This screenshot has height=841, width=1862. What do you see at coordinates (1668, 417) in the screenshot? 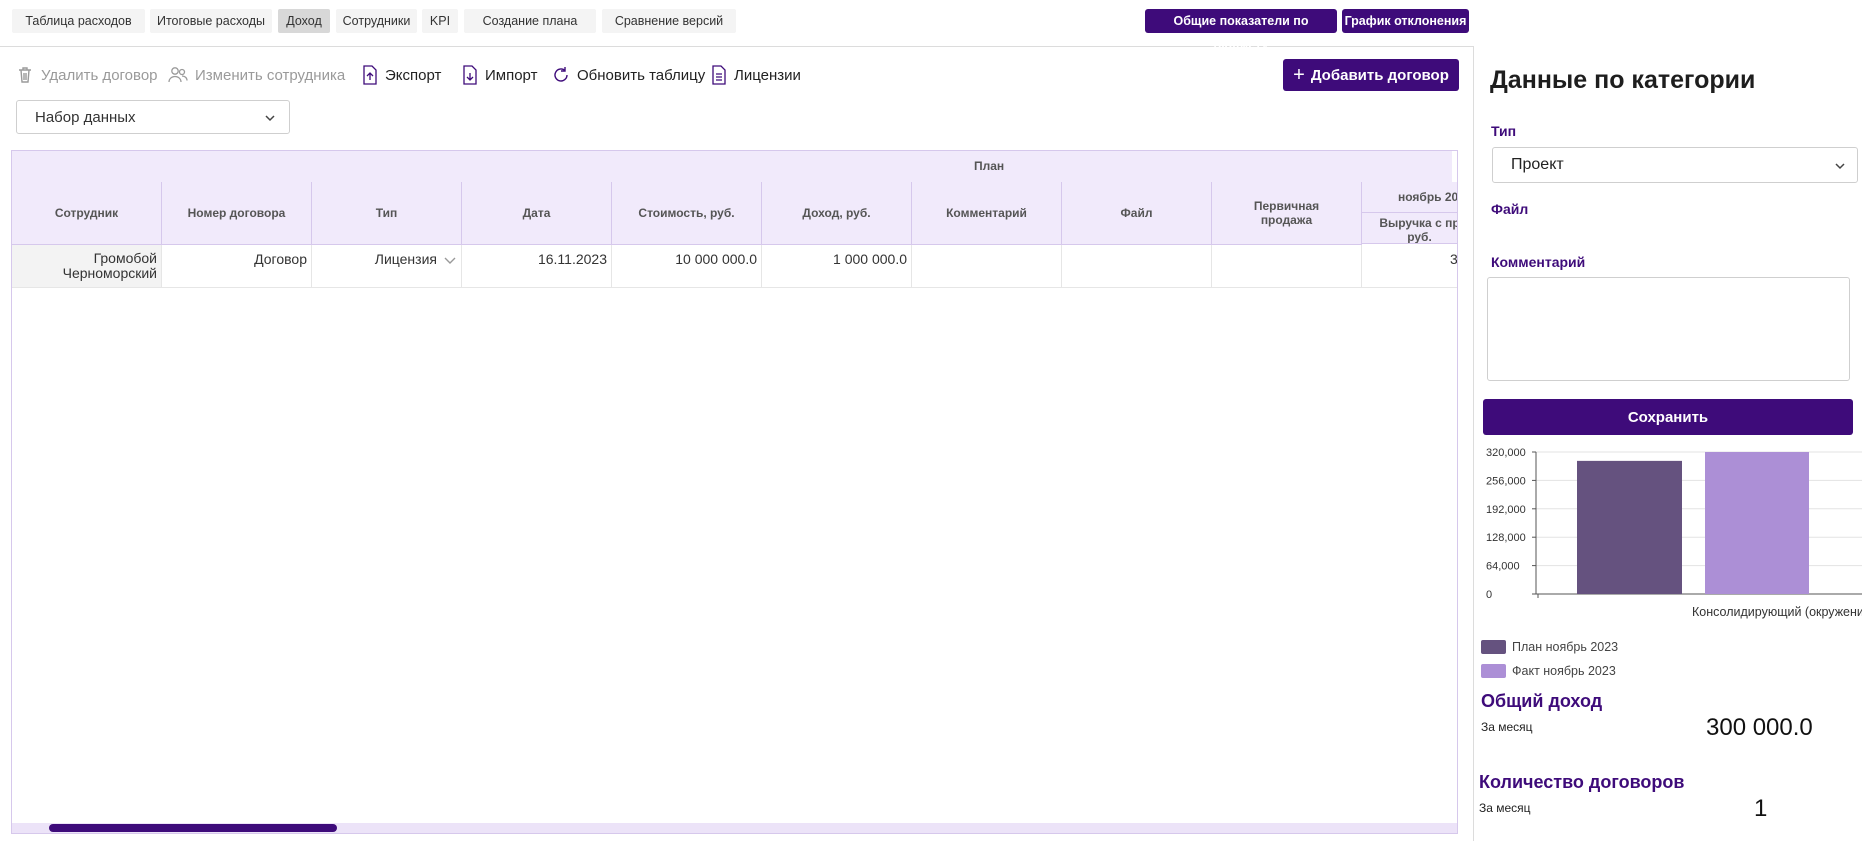
I see `save-button: Сохранить` at bounding box center [1668, 417].